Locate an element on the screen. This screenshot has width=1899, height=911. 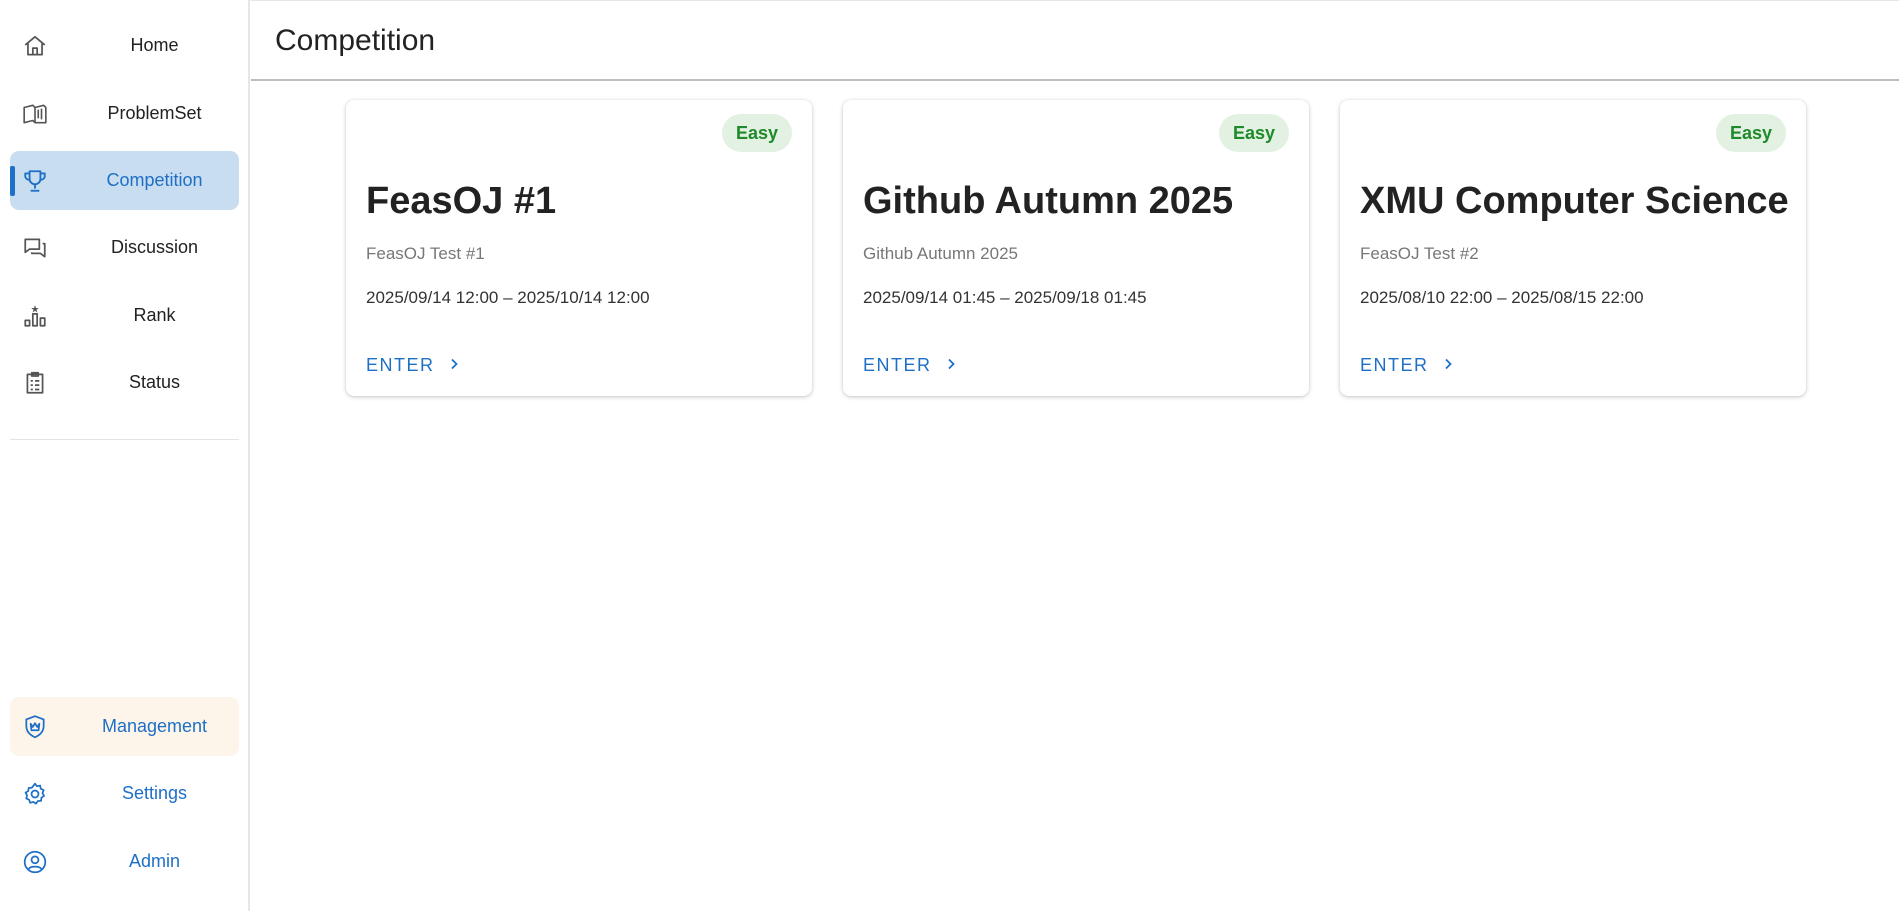
sidebar-item-discussion: Discussion is located at coordinates (124, 247).